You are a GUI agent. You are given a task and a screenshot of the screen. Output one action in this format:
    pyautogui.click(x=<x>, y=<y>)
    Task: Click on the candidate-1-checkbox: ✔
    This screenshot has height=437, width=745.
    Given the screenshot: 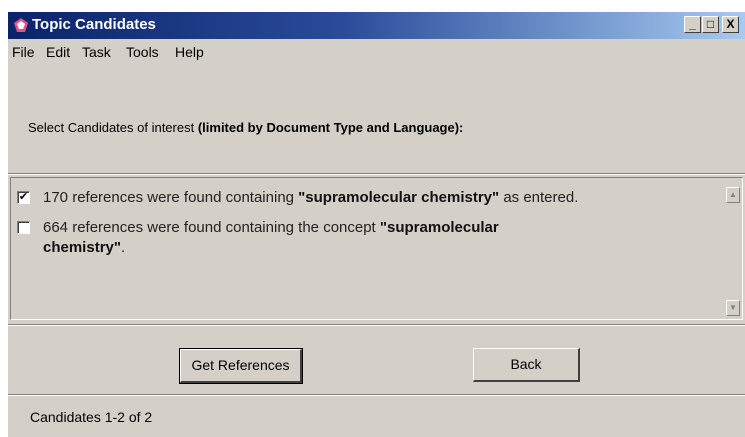 What is the action you would take?
    pyautogui.click(x=23, y=197)
    